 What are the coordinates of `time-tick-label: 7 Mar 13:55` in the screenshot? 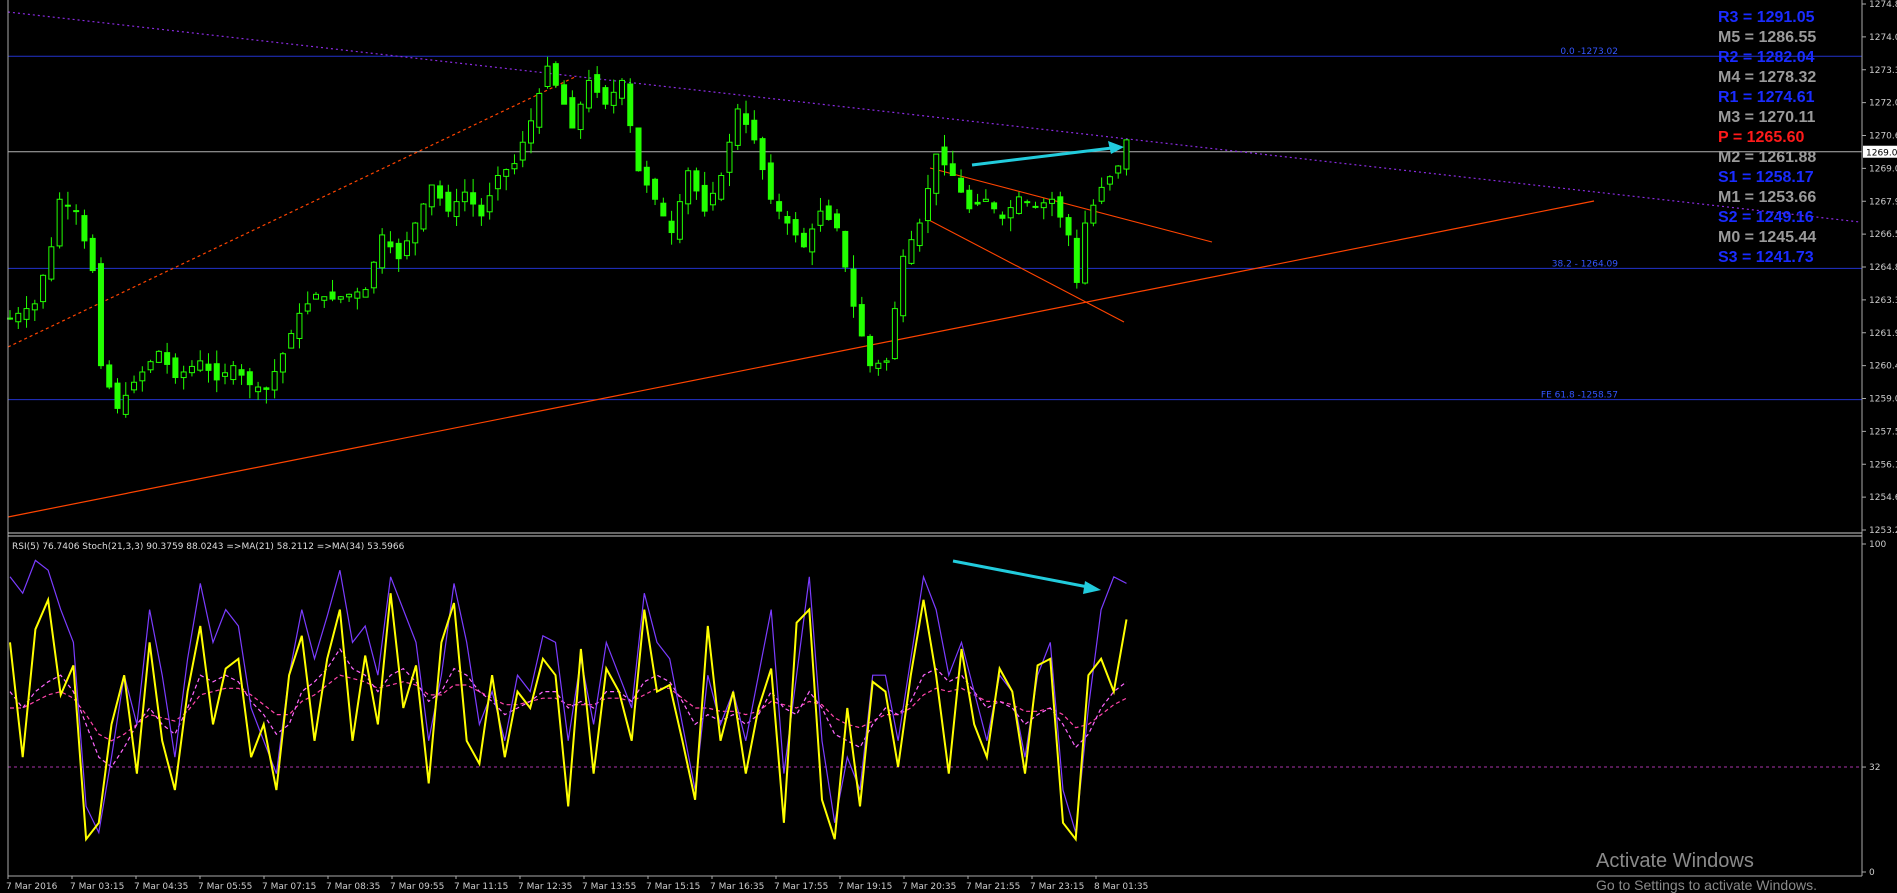 It's located at (609, 887).